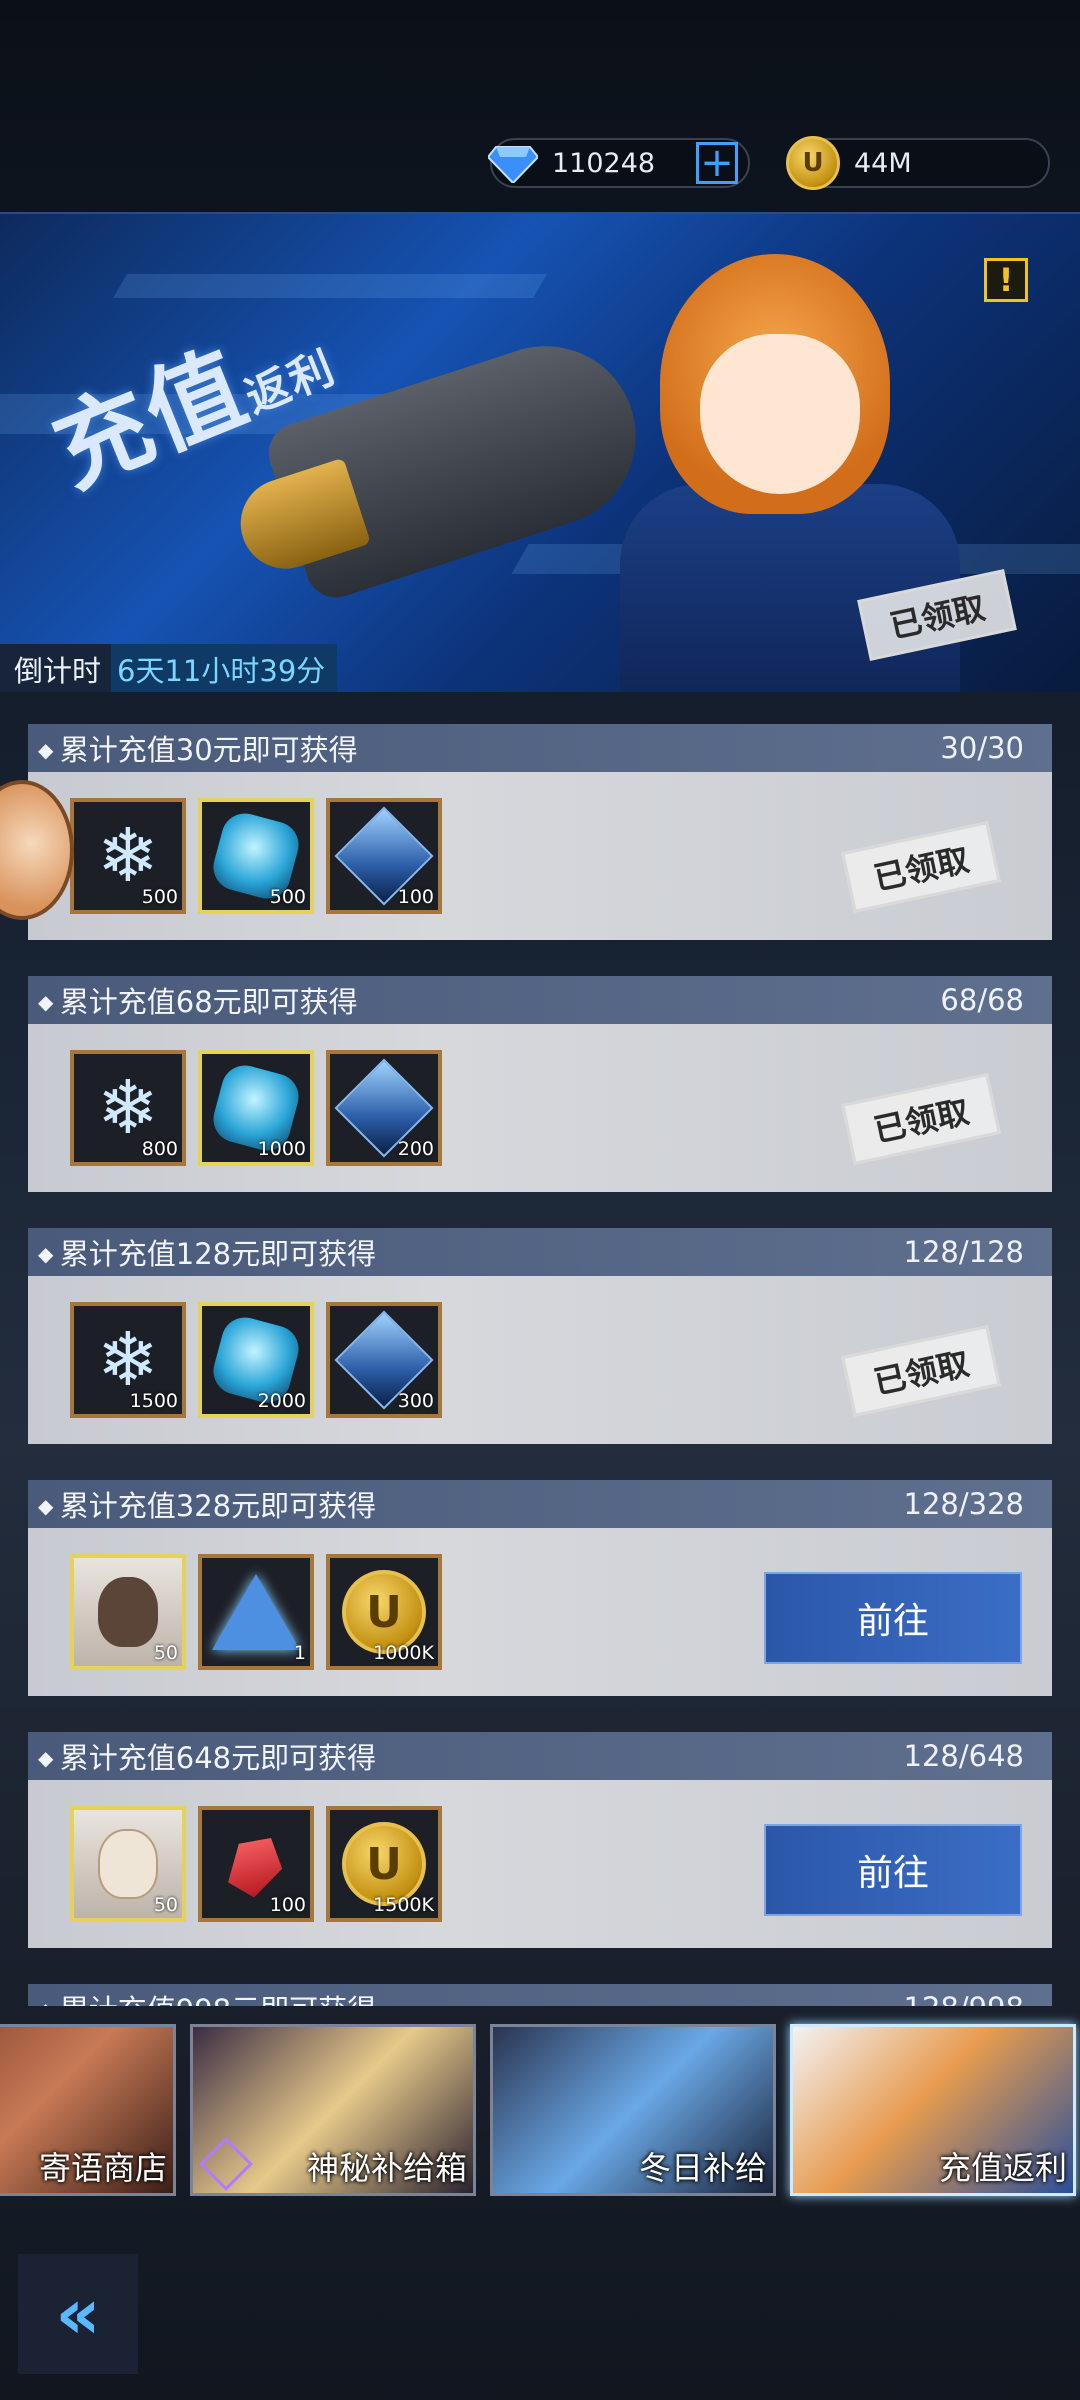  I want to click on tab-label: 冬日补给, so click(702, 2168).